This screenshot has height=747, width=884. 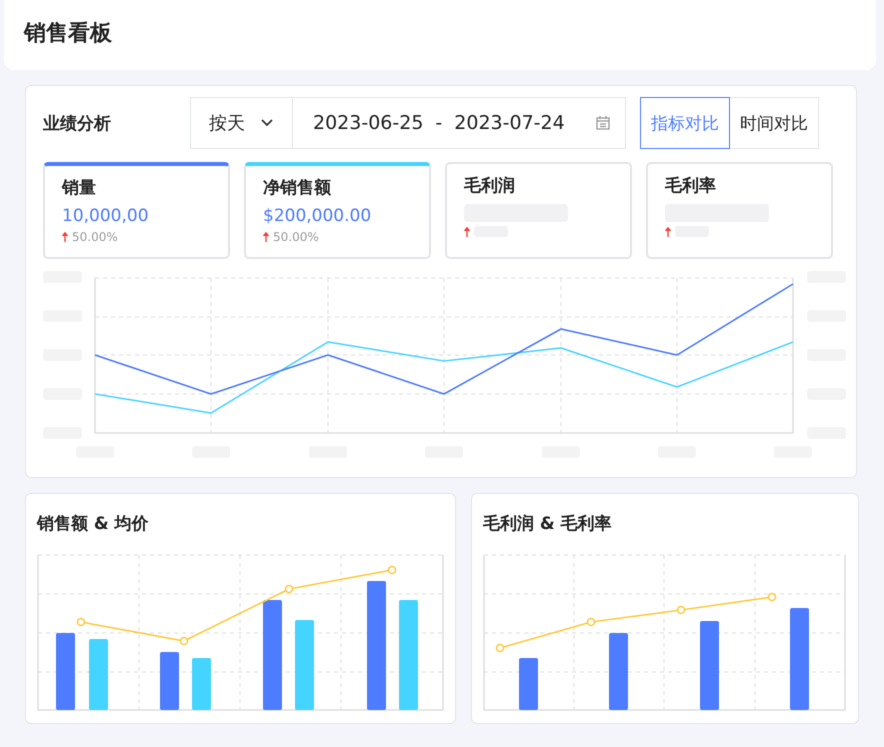 What do you see at coordinates (317, 216) in the screenshot?
I see `metric-value: $200,000.00` at bounding box center [317, 216].